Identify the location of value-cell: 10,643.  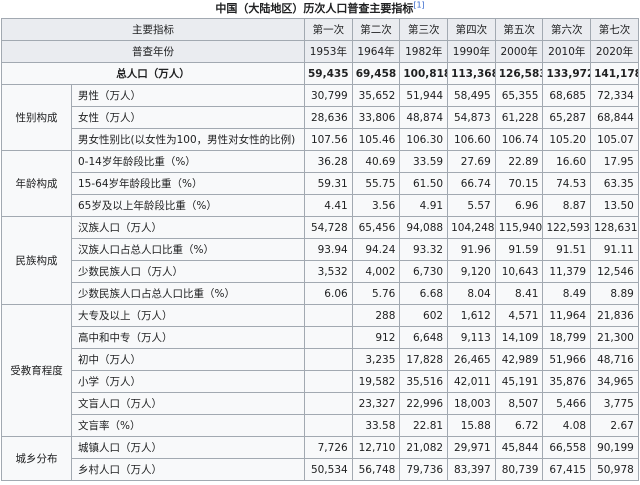
(519, 271).